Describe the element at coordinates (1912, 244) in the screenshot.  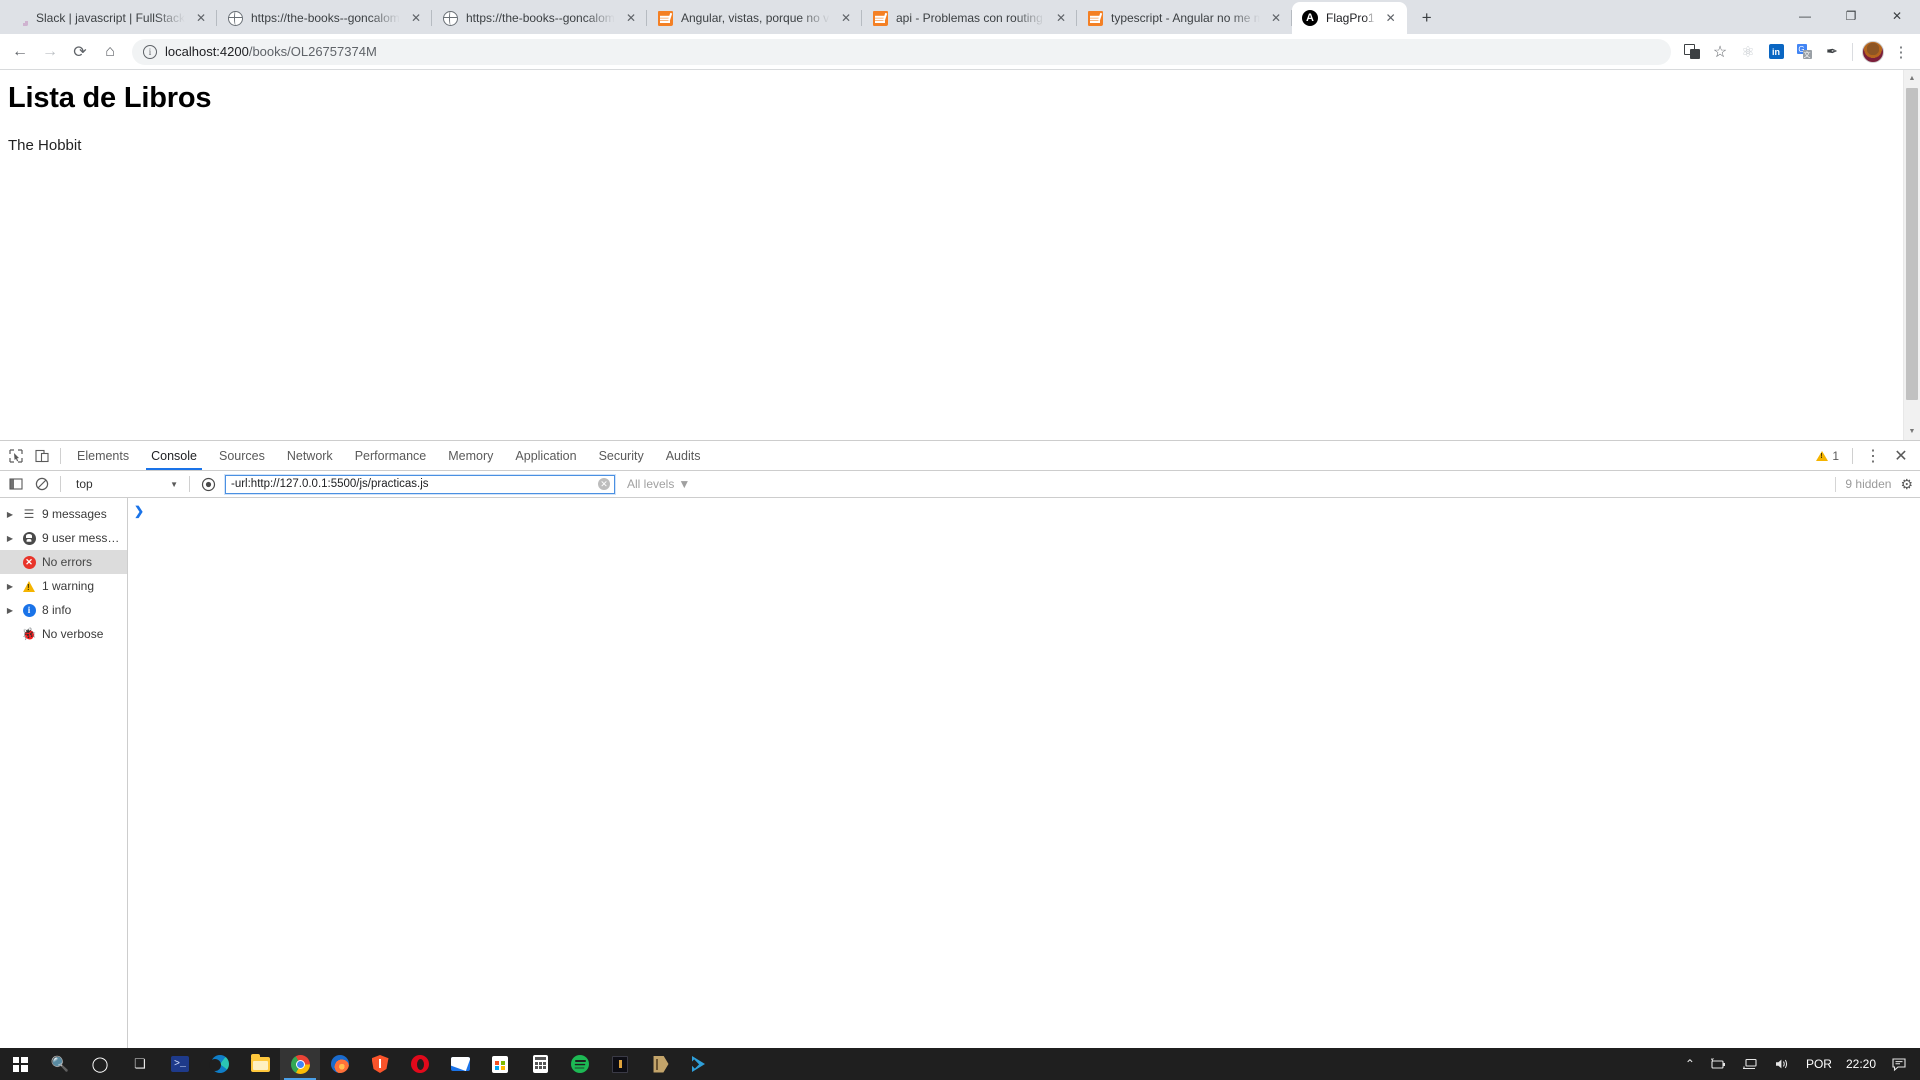
I see `scrollbar-thumb` at that location.